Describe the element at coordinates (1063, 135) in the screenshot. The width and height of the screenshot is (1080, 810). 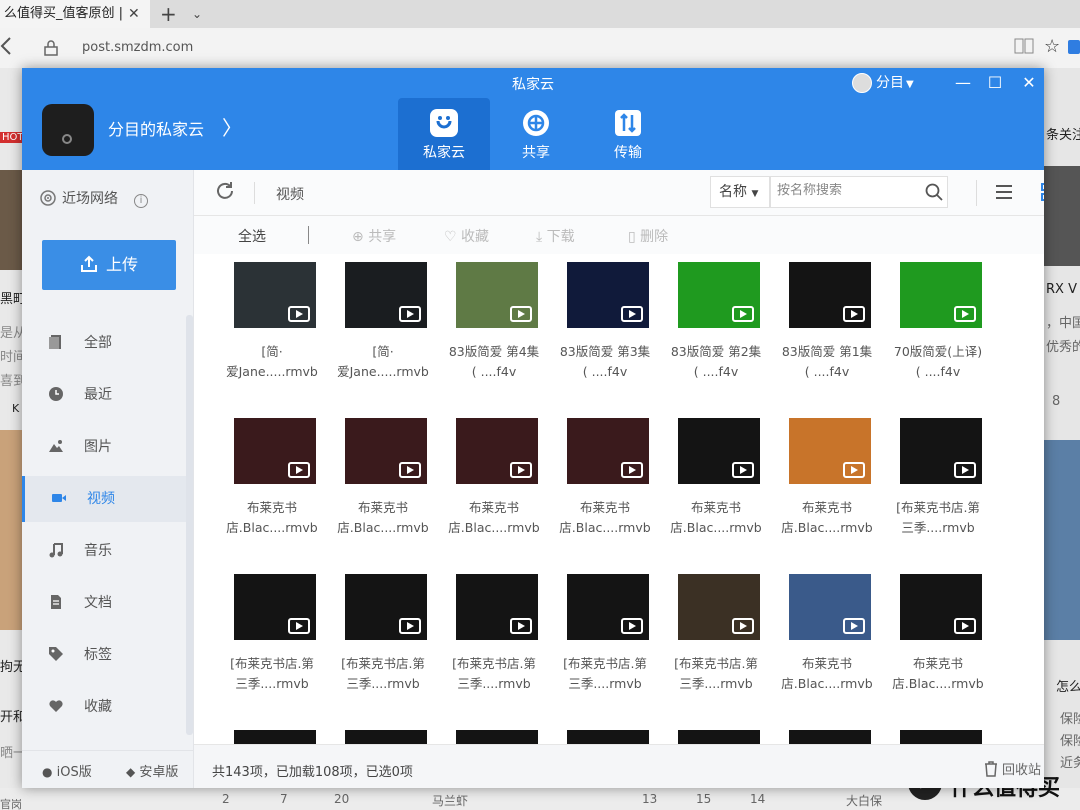
I see `background-text: 条关注` at that location.